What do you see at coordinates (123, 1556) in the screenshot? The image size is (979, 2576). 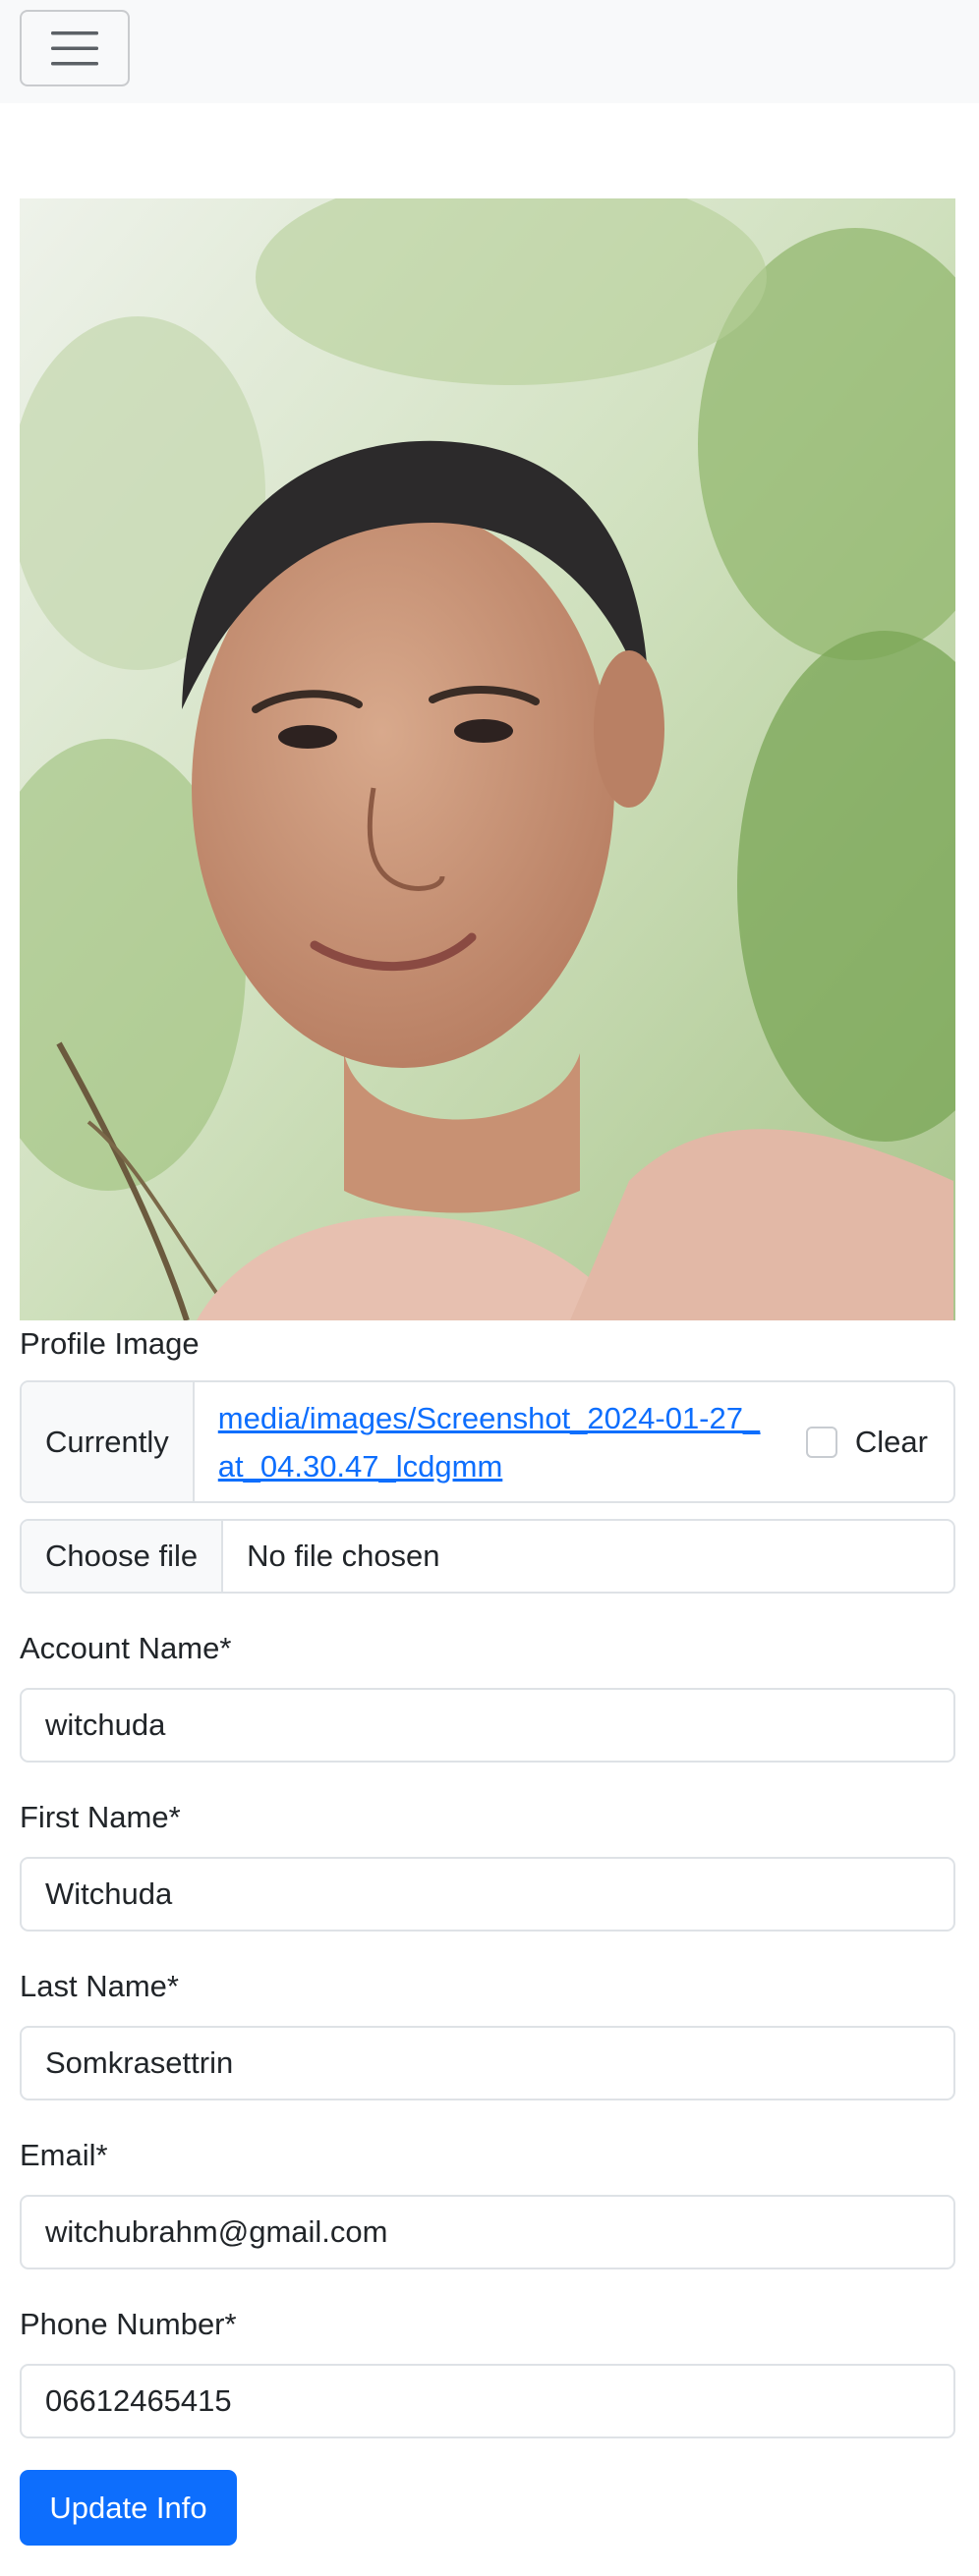 I see `choose-file-button: Choose file` at bounding box center [123, 1556].